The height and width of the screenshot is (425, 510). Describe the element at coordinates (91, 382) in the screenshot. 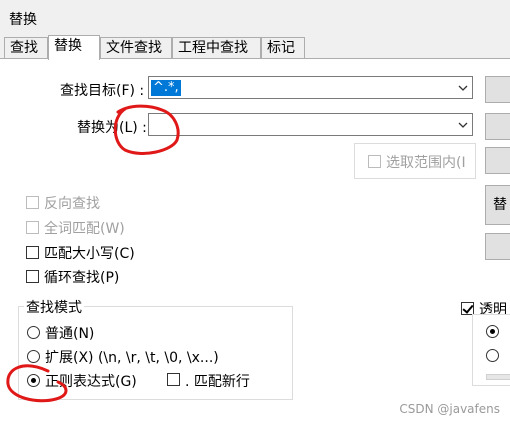

I see `mode-regex-label: 正则表达式(G)` at that location.